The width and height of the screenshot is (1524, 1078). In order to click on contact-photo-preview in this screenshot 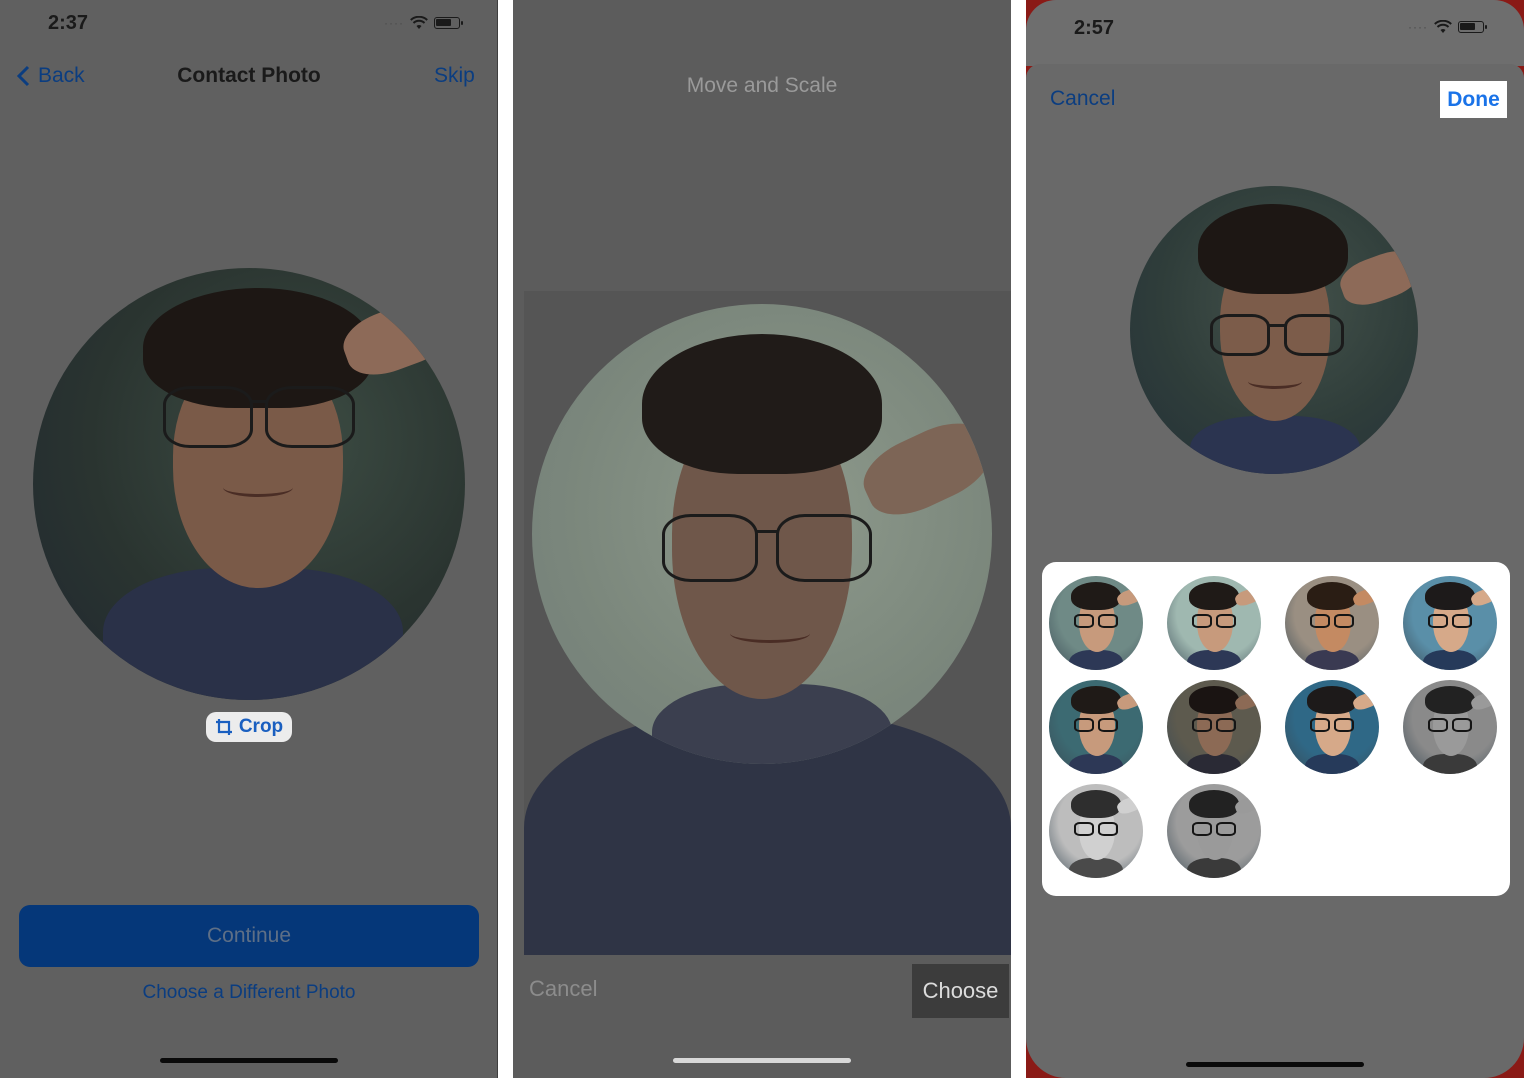, I will do `click(1274, 330)`.